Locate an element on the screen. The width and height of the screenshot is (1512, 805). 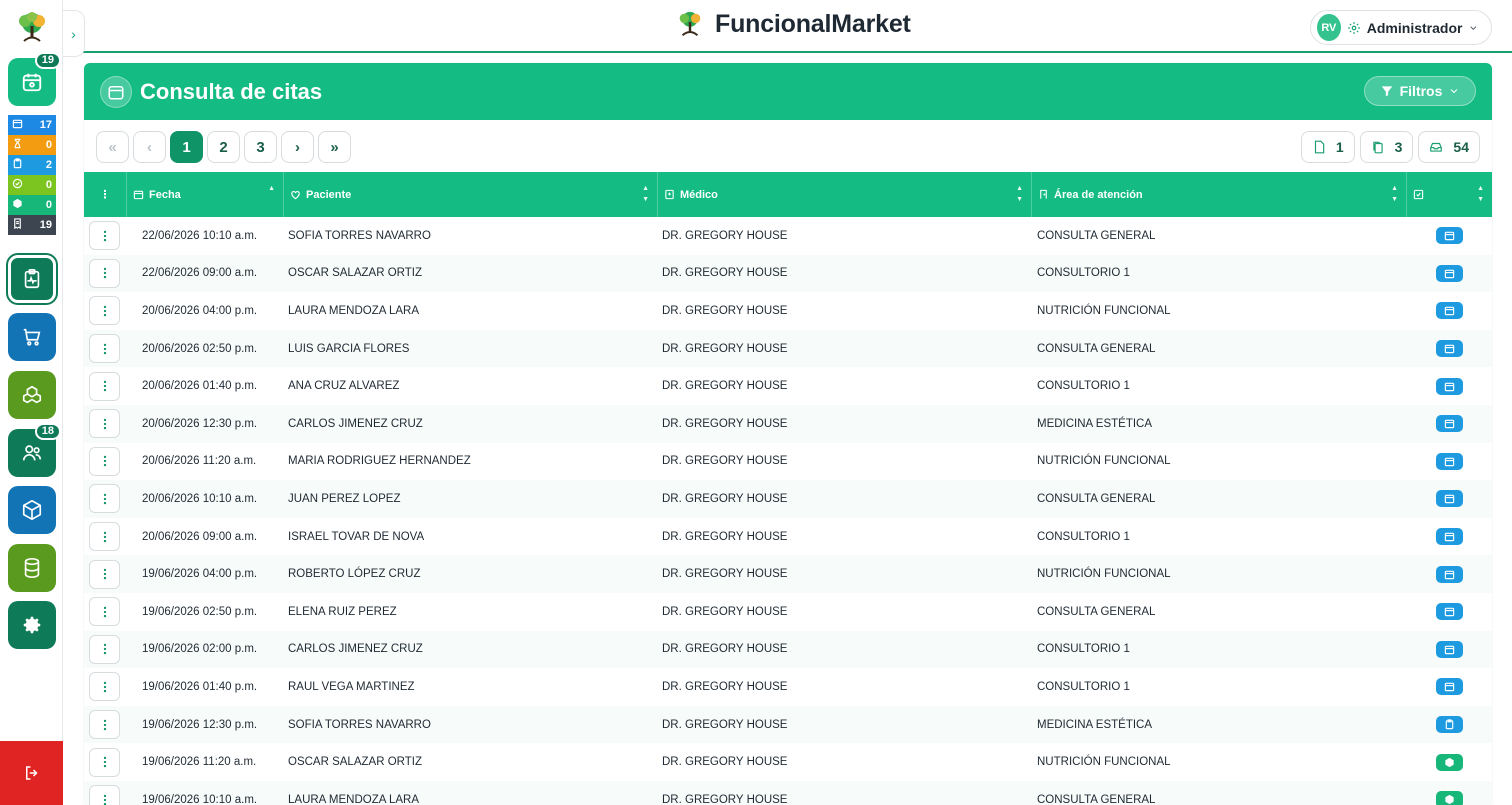
last-page-button: » is located at coordinates (334, 147).